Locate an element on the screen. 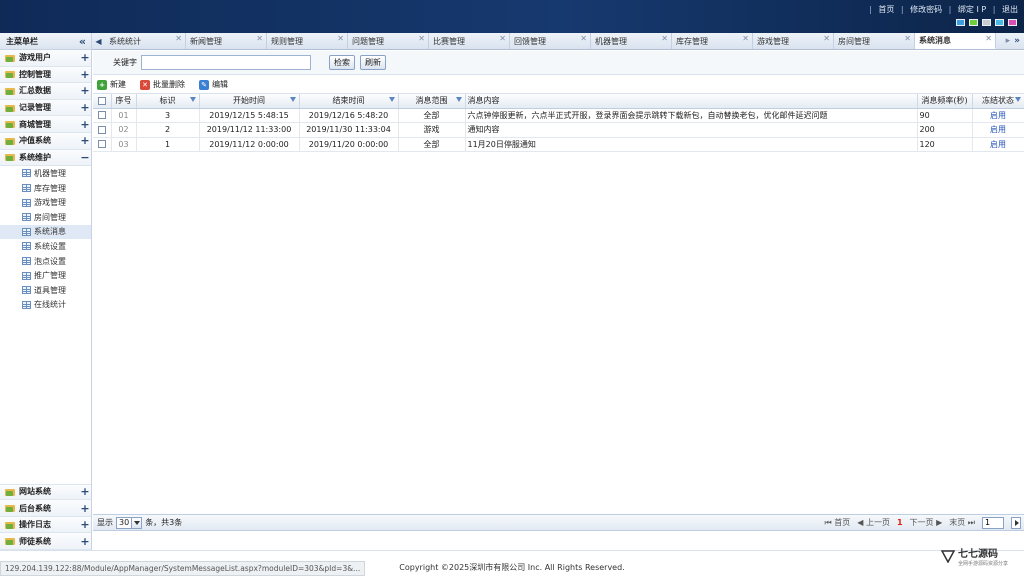 The image size is (1024, 576). menu-summary: 汇总数据 + is located at coordinates (45, 91).